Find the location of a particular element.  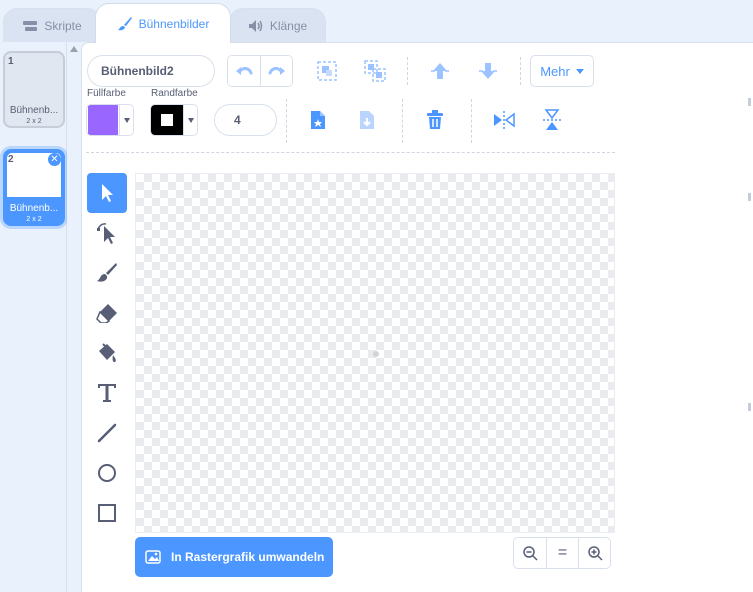

line-tool is located at coordinates (107, 433).